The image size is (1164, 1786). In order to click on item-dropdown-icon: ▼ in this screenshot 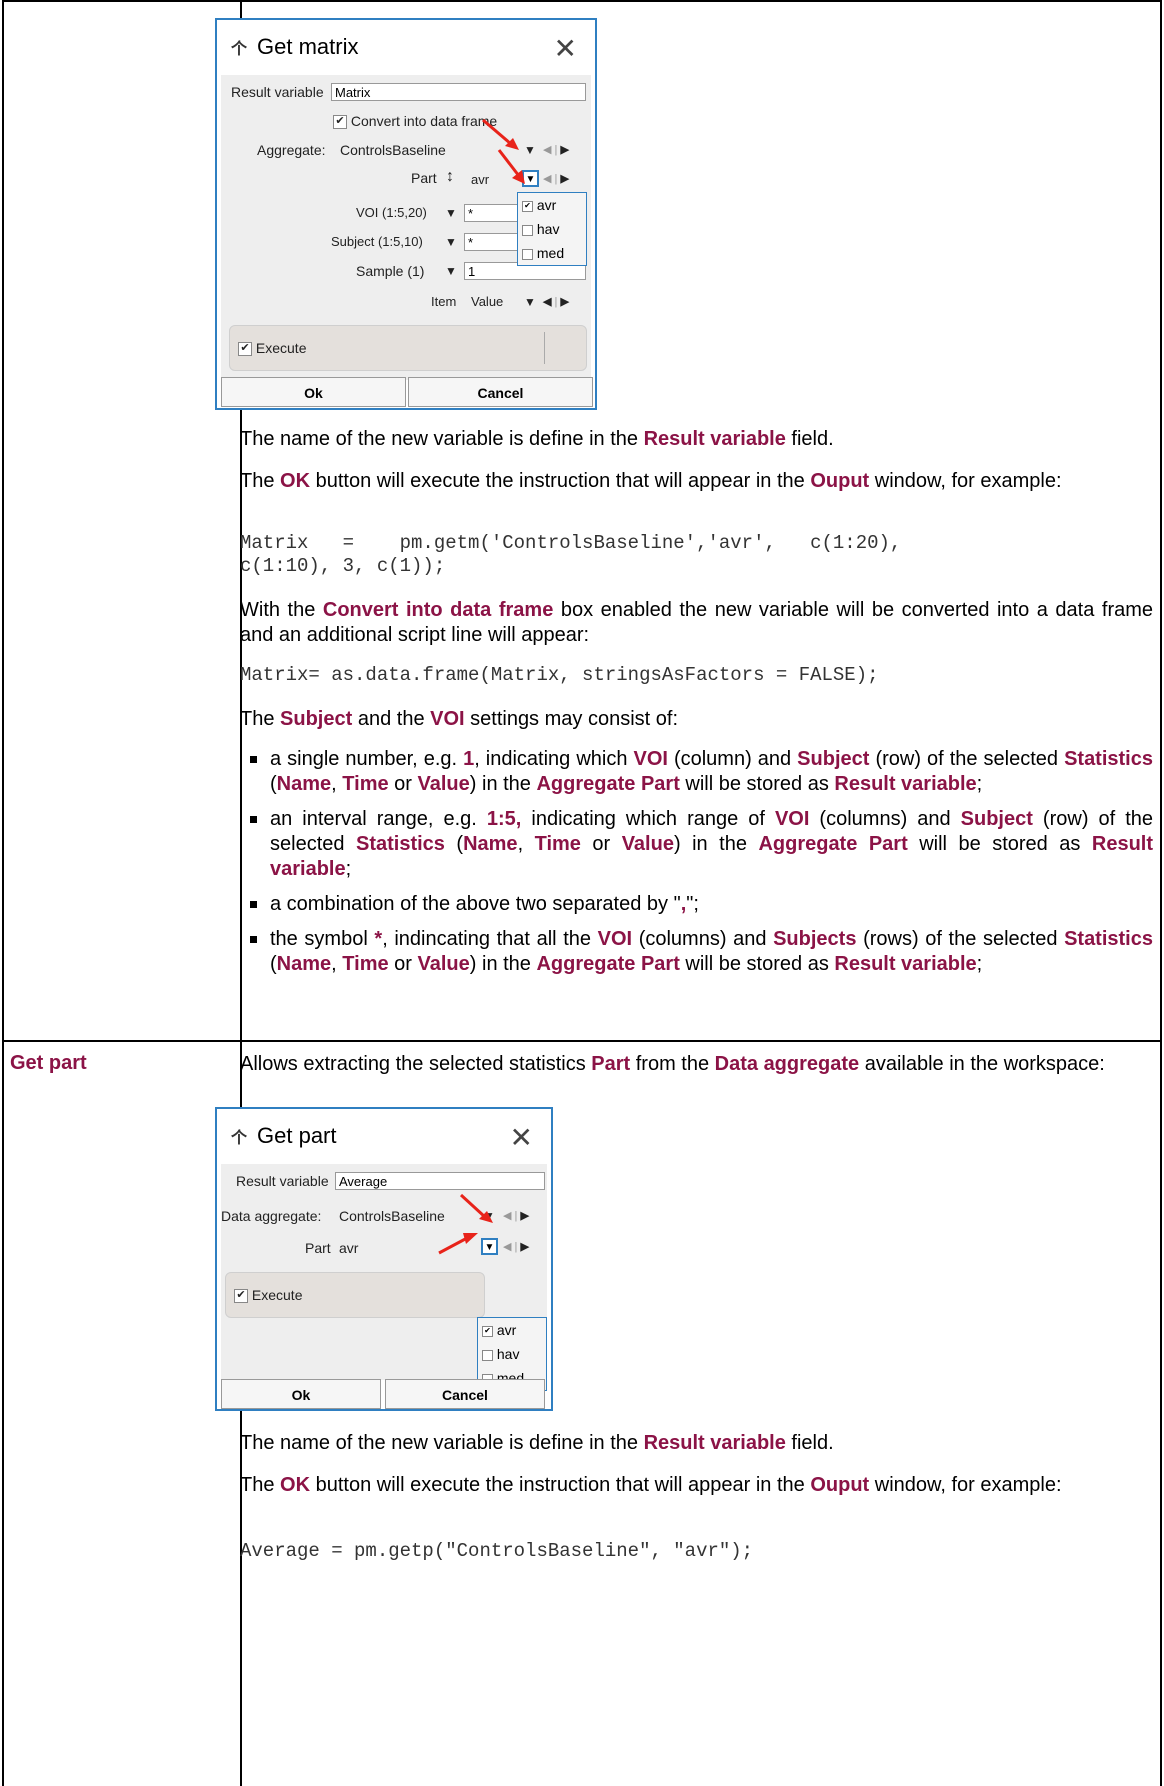, I will do `click(530, 302)`.